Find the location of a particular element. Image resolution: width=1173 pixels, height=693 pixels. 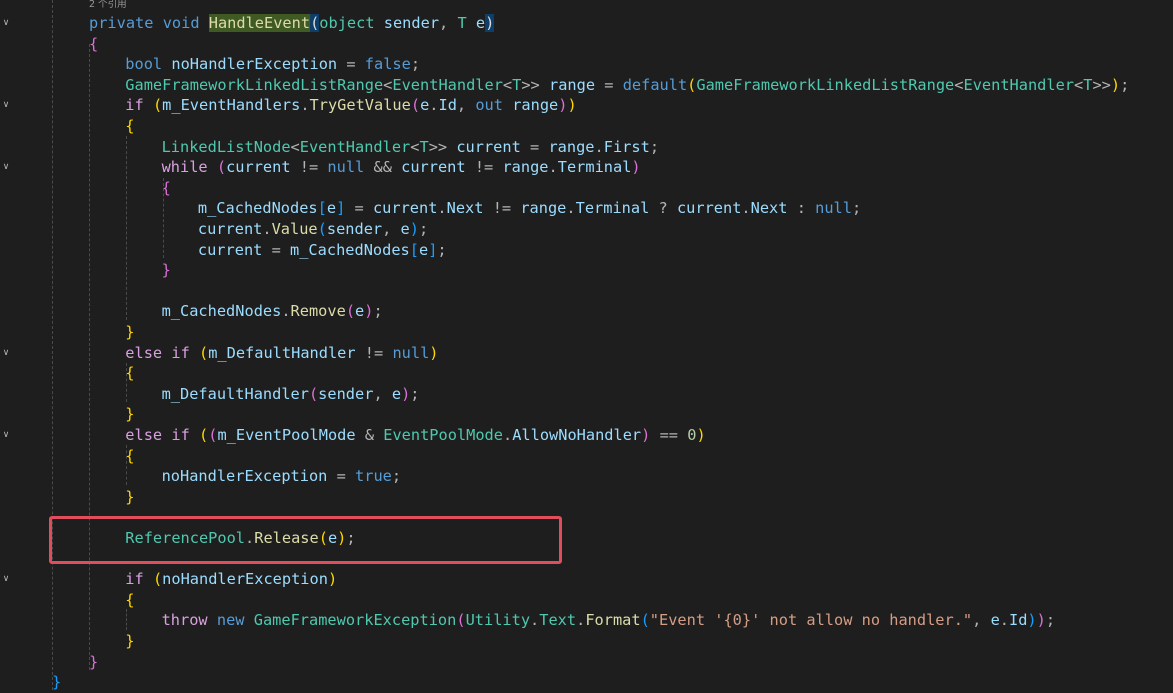

code-token: ( is located at coordinates (461, 620).